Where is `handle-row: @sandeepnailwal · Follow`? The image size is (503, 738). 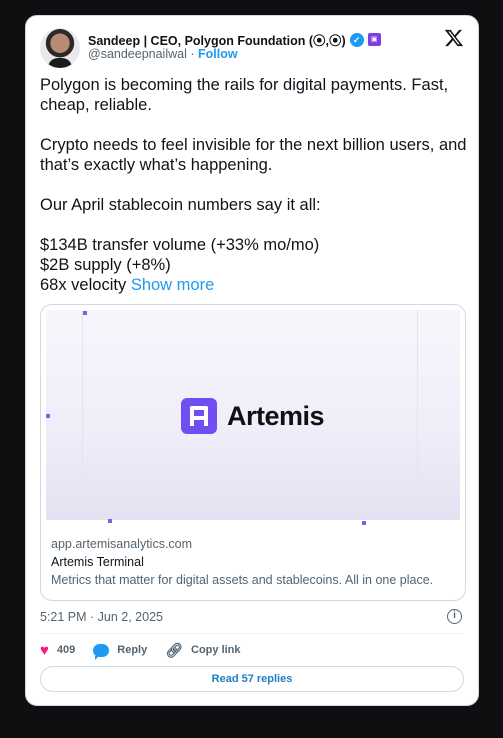 handle-row: @sandeepnailwal · Follow is located at coordinates (163, 54).